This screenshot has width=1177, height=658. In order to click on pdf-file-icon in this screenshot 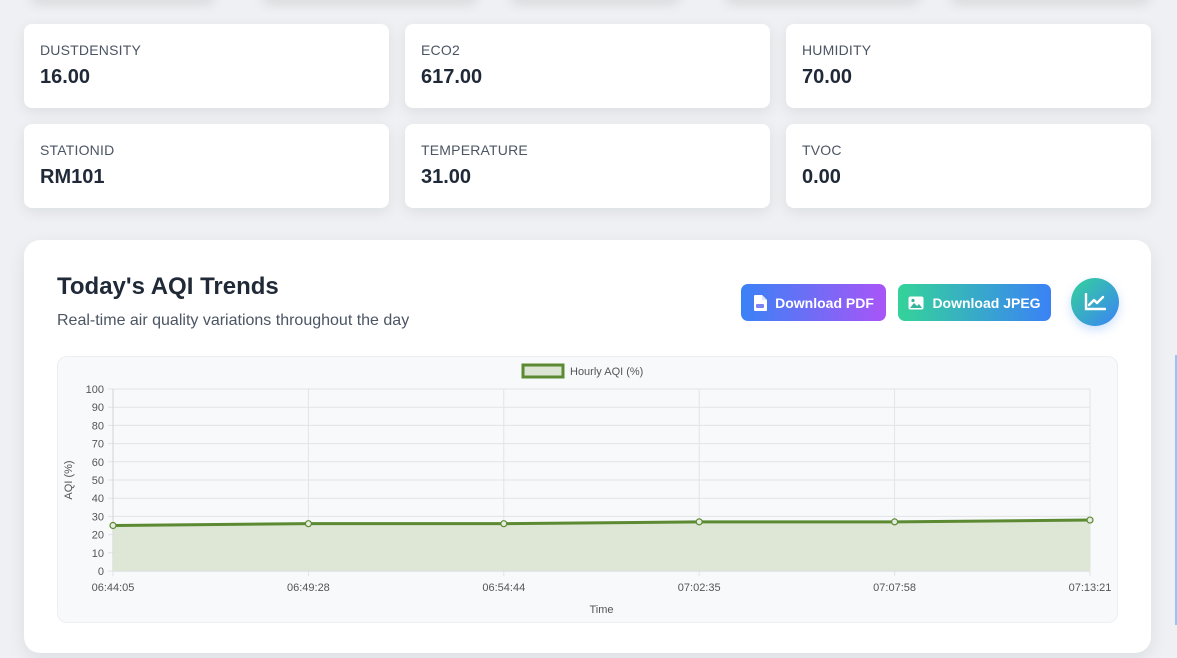, I will do `click(761, 302)`.